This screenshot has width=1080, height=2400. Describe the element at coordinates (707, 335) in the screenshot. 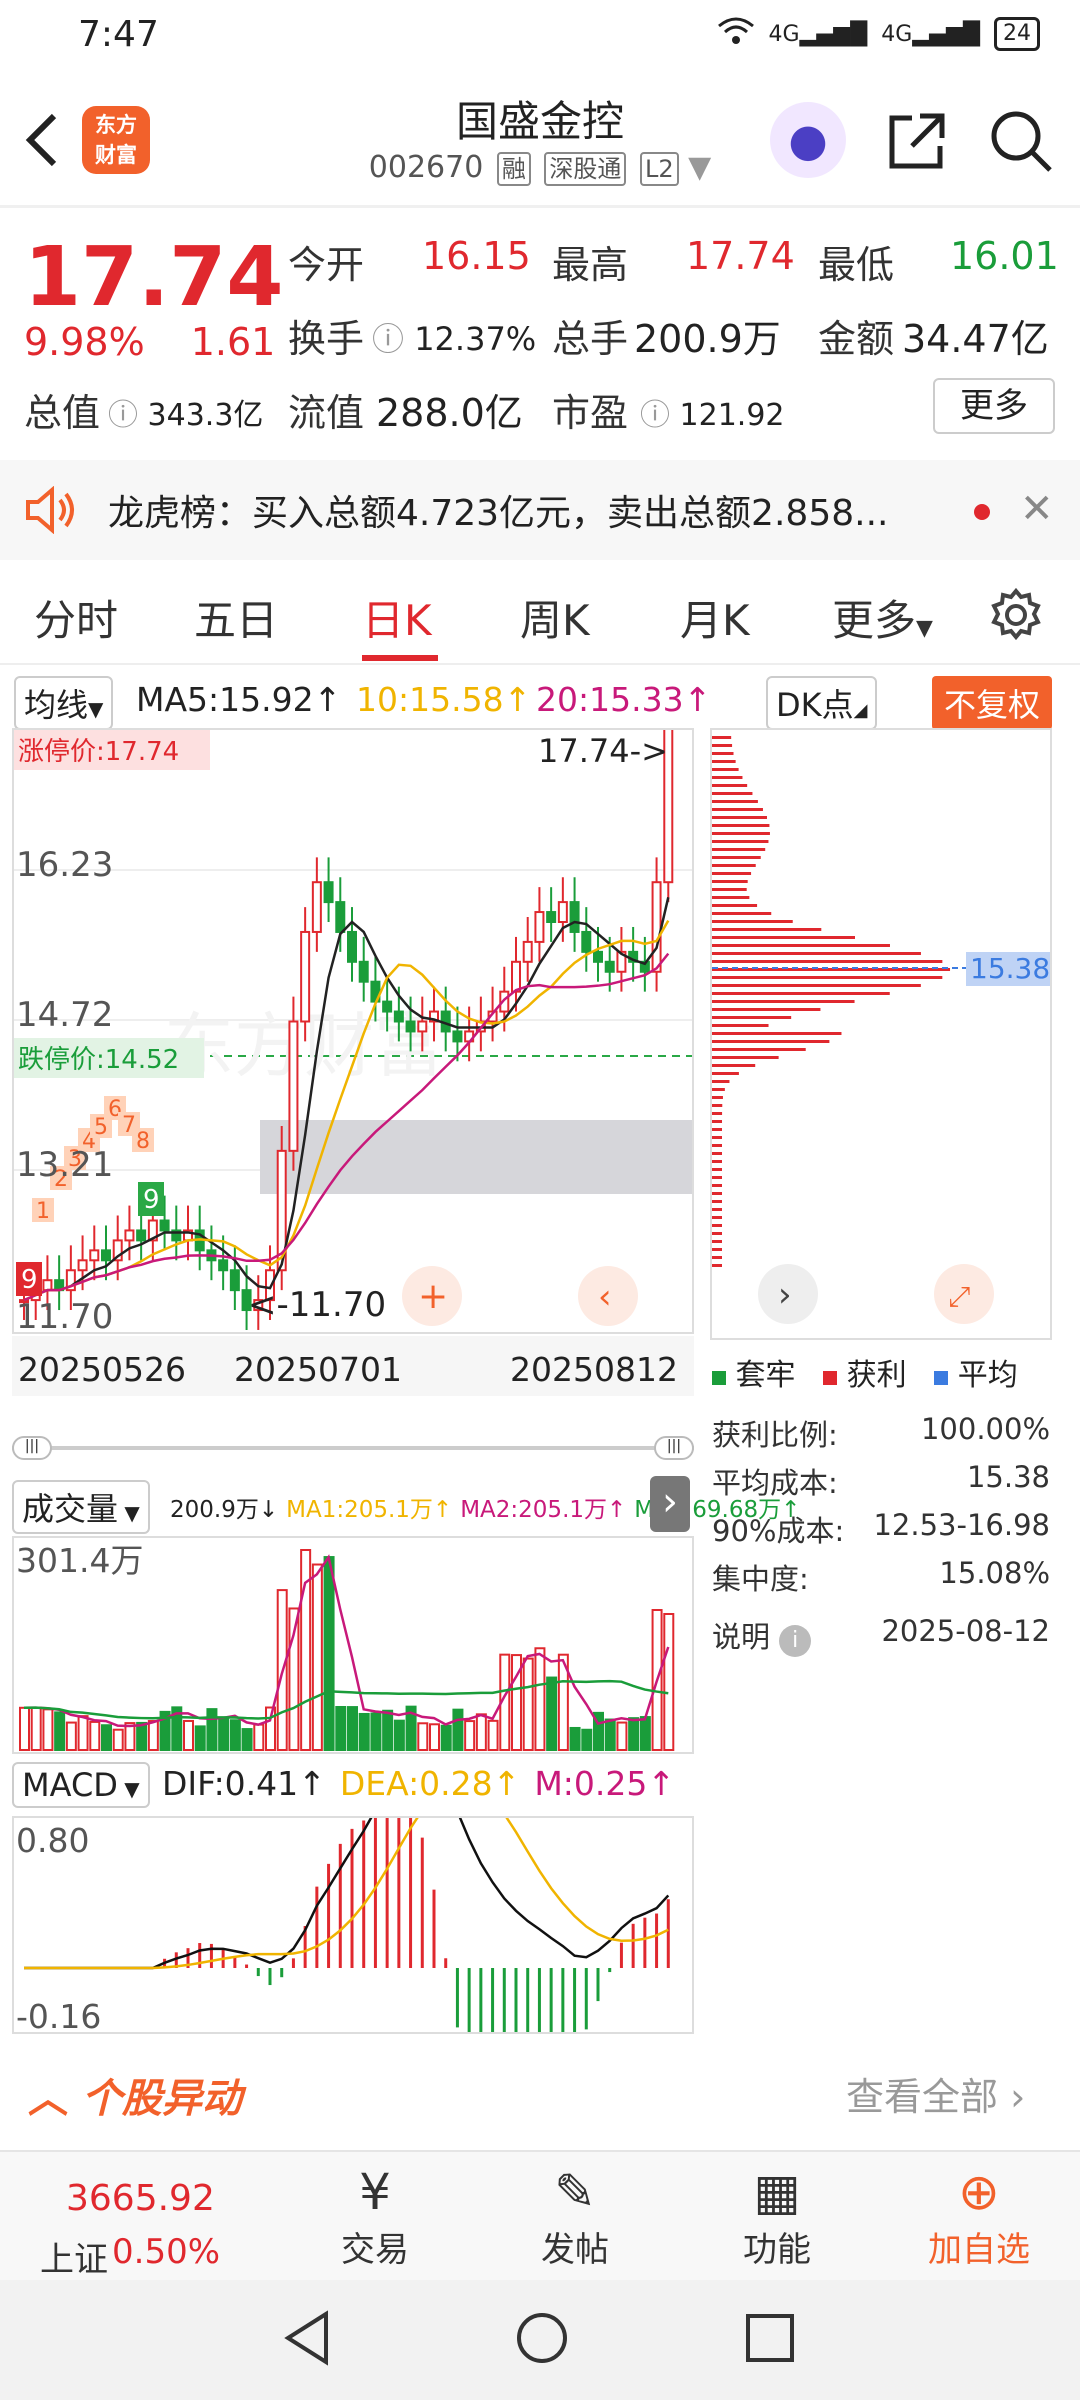

I see `volume-value: 200.9万` at that location.